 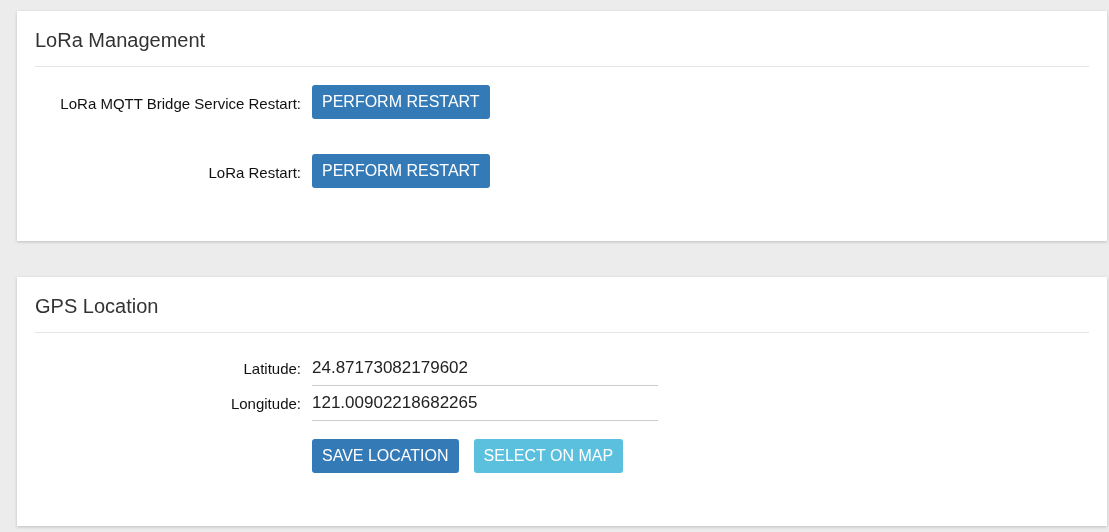 I want to click on panel-title: LoRa Management, so click(x=562, y=47).